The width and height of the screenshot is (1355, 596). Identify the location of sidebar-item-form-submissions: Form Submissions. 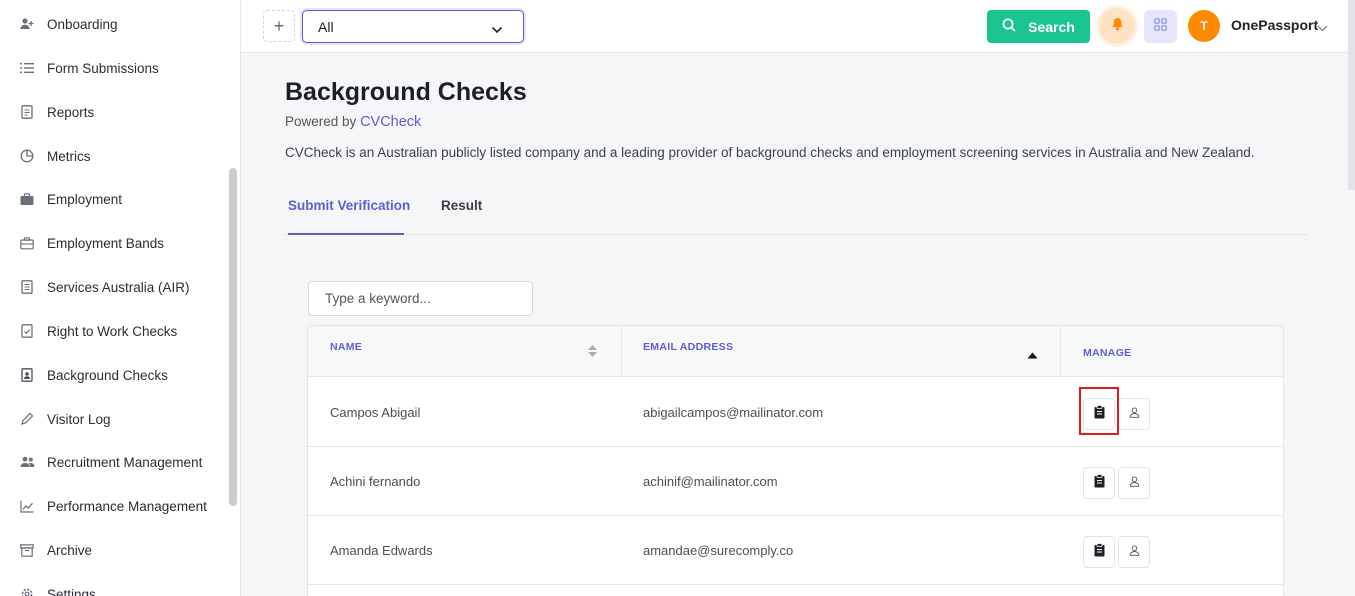
(112, 68).